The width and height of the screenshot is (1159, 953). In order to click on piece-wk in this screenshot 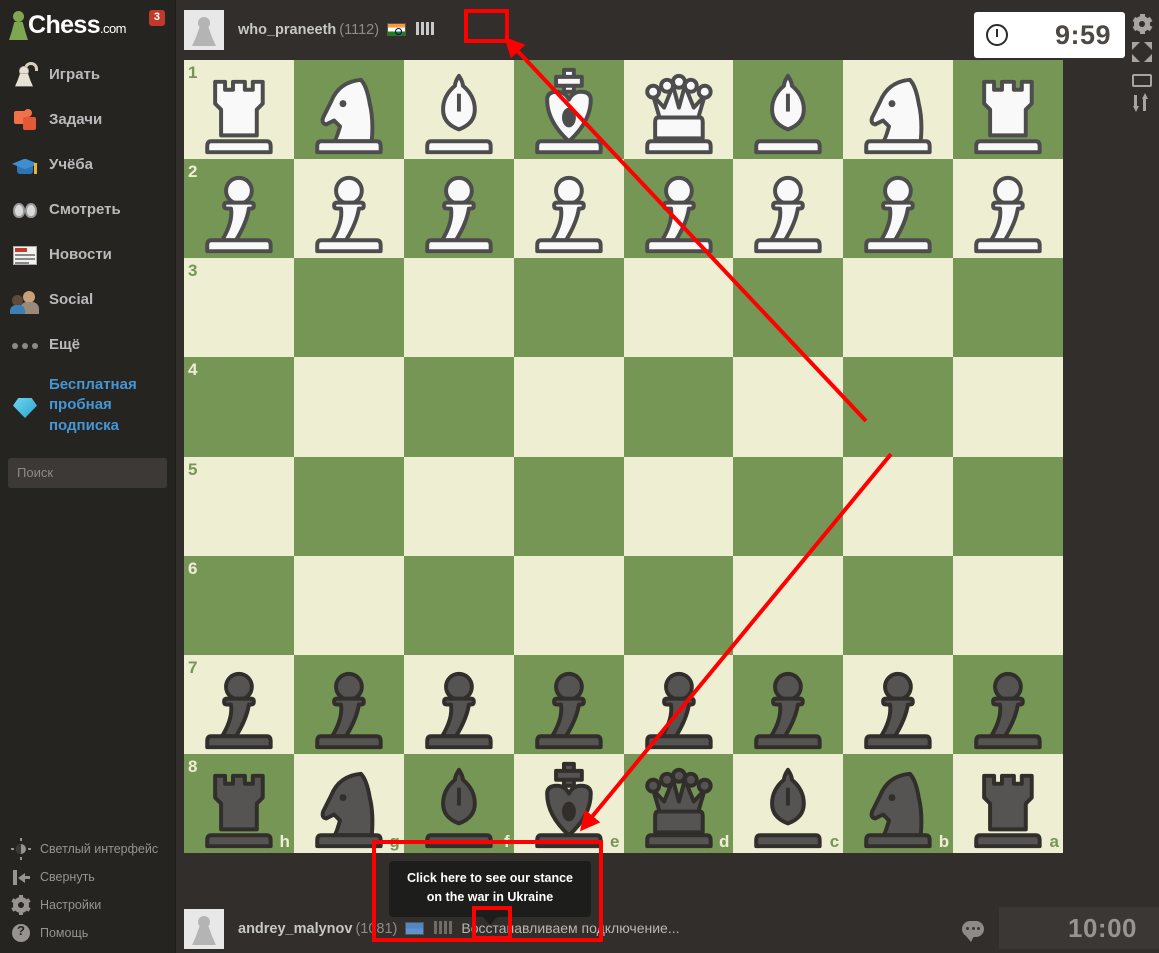, I will do `click(569, 109)`.